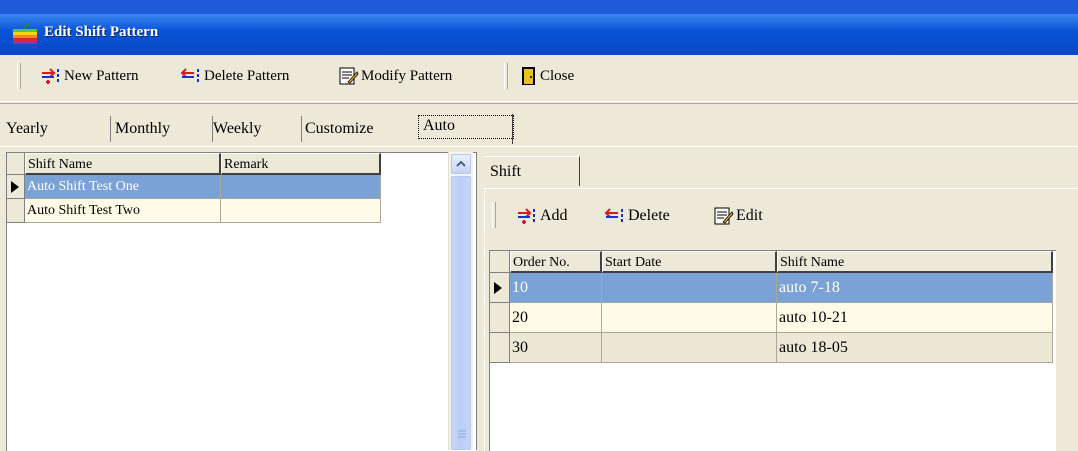 The image size is (1078, 451). Describe the element at coordinates (749, 215) in the screenshot. I see `edit-label: Edit` at that location.